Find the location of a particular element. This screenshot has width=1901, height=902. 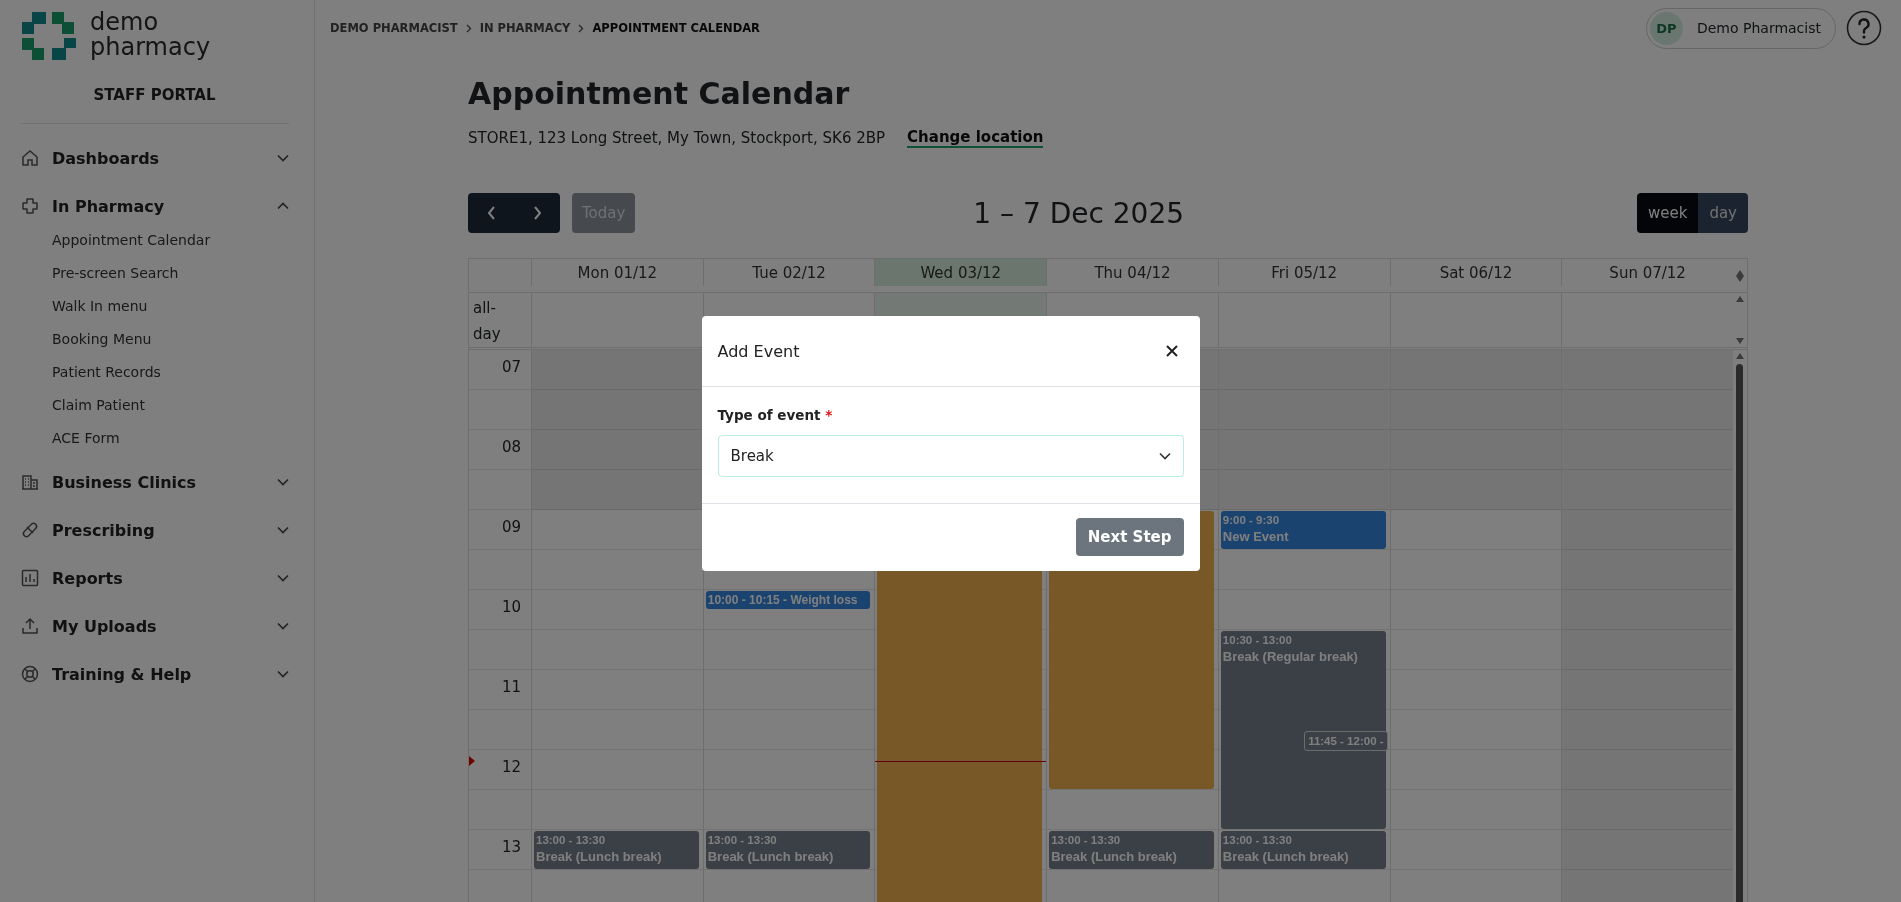

sidebar-subitem: Booking Menu is located at coordinates (102, 338).